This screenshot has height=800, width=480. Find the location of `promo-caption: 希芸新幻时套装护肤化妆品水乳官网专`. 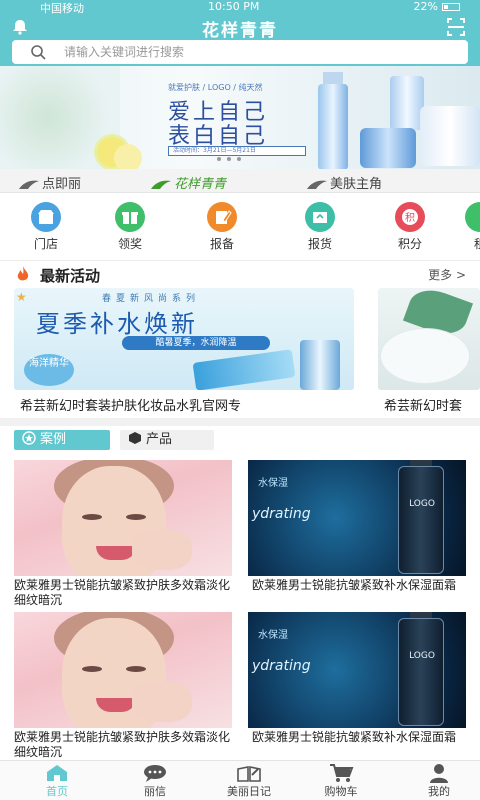

promo-caption: 希芸新幻时套装护肤化妆品水乳官网专 is located at coordinates (190, 404).